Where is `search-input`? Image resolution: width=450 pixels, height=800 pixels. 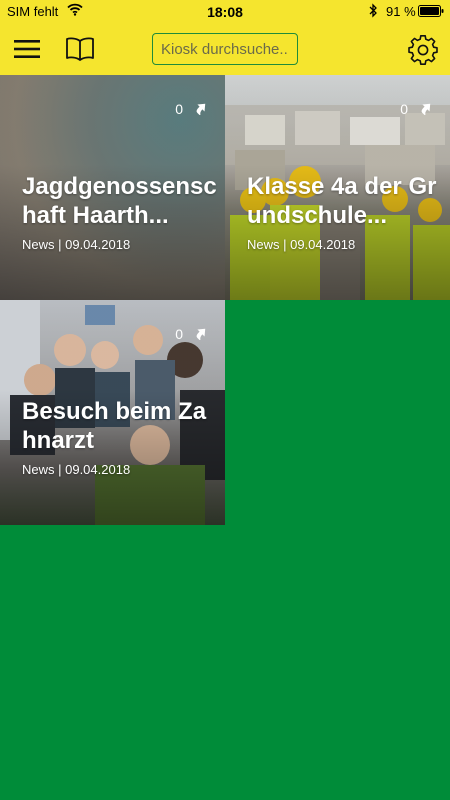
search-input is located at coordinates (225, 49).